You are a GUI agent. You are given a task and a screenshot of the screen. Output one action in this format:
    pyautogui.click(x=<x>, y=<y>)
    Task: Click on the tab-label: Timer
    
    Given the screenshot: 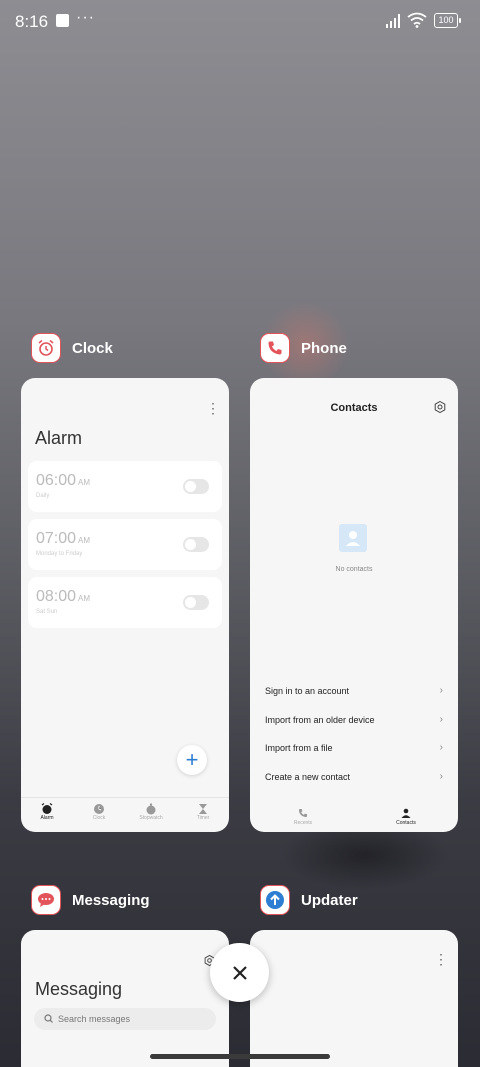 What is the action you would take?
    pyautogui.click(x=203, y=818)
    